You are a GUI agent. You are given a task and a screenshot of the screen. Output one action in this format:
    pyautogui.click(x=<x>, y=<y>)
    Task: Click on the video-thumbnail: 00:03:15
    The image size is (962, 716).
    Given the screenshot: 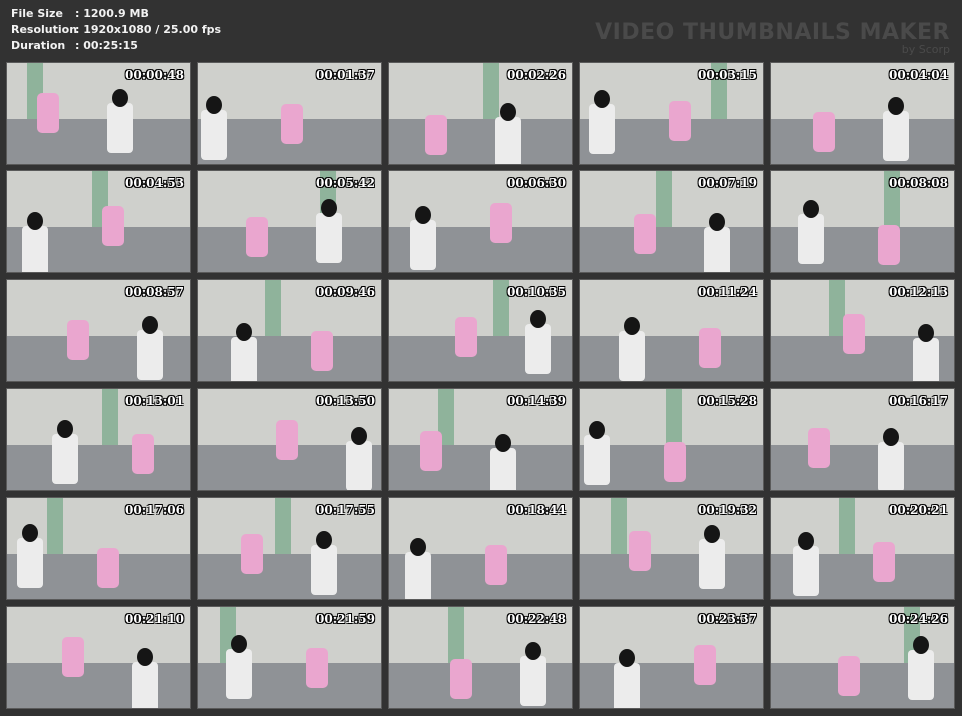 What is the action you would take?
    pyautogui.click(x=671, y=113)
    